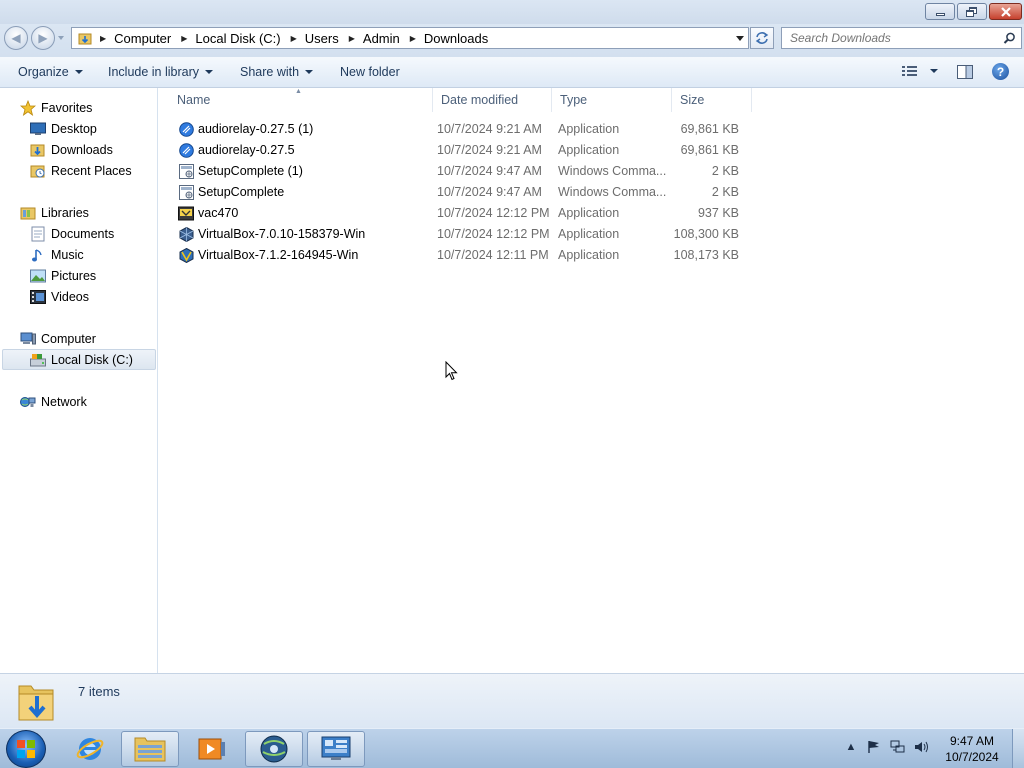  What do you see at coordinates (298, 91) in the screenshot?
I see `sort-ascending-icon: ▲` at bounding box center [298, 91].